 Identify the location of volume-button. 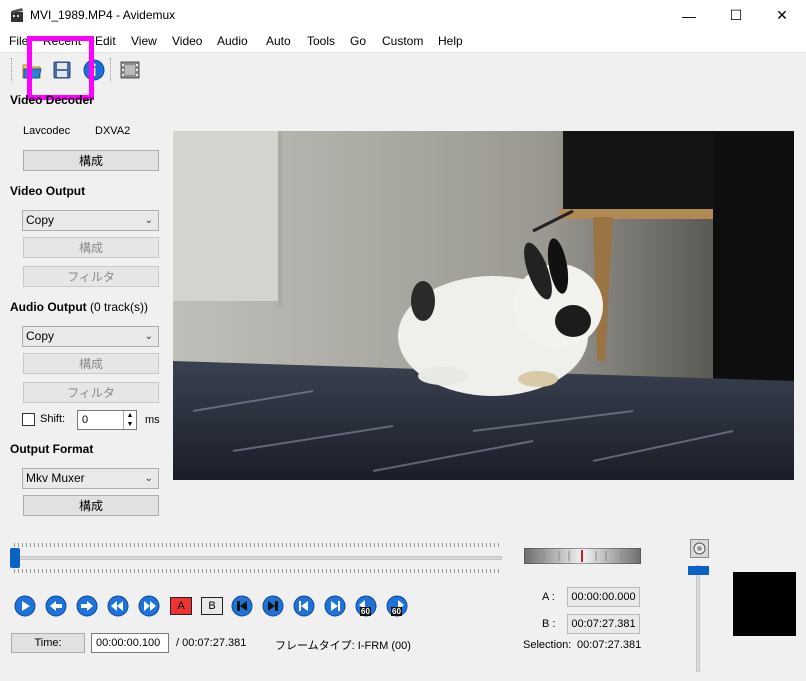
(699, 548).